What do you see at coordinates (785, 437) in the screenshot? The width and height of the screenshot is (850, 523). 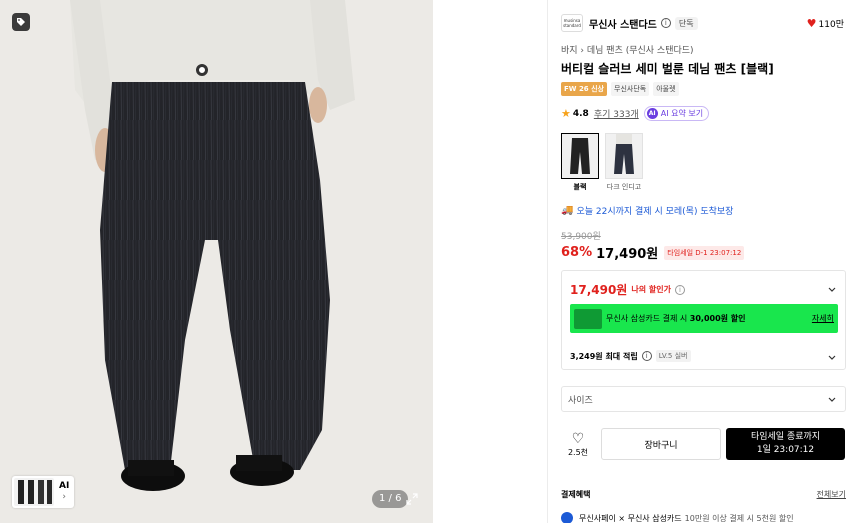 I see `buy-button-line1: 타임세일 종료까지` at bounding box center [785, 437].